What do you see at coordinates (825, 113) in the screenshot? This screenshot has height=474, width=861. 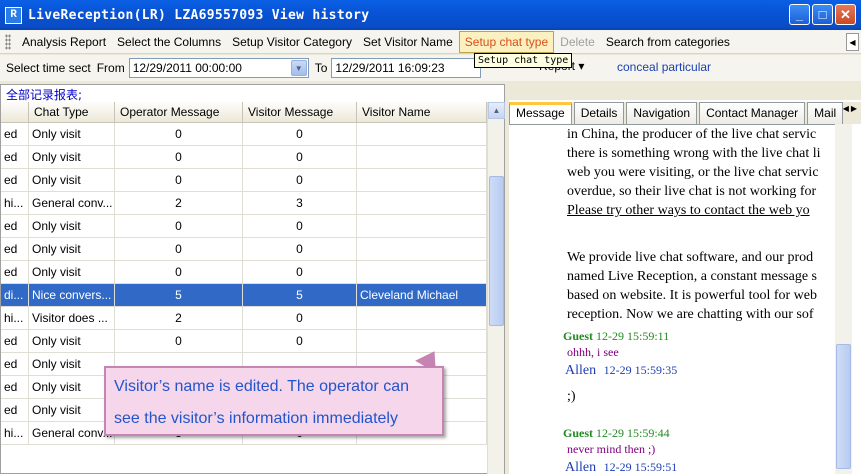 I see `tab-mail: Mail` at bounding box center [825, 113].